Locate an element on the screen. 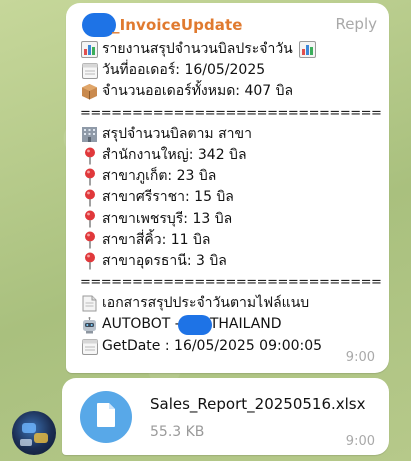  line-text: จำนวนออเดอร์ทั้งหมด: 407 บิล is located at coordinates (198, 91).